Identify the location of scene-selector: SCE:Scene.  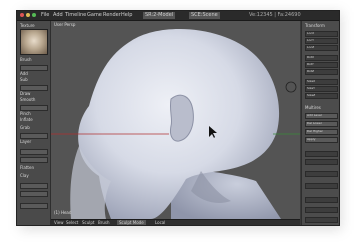
(204, 15).